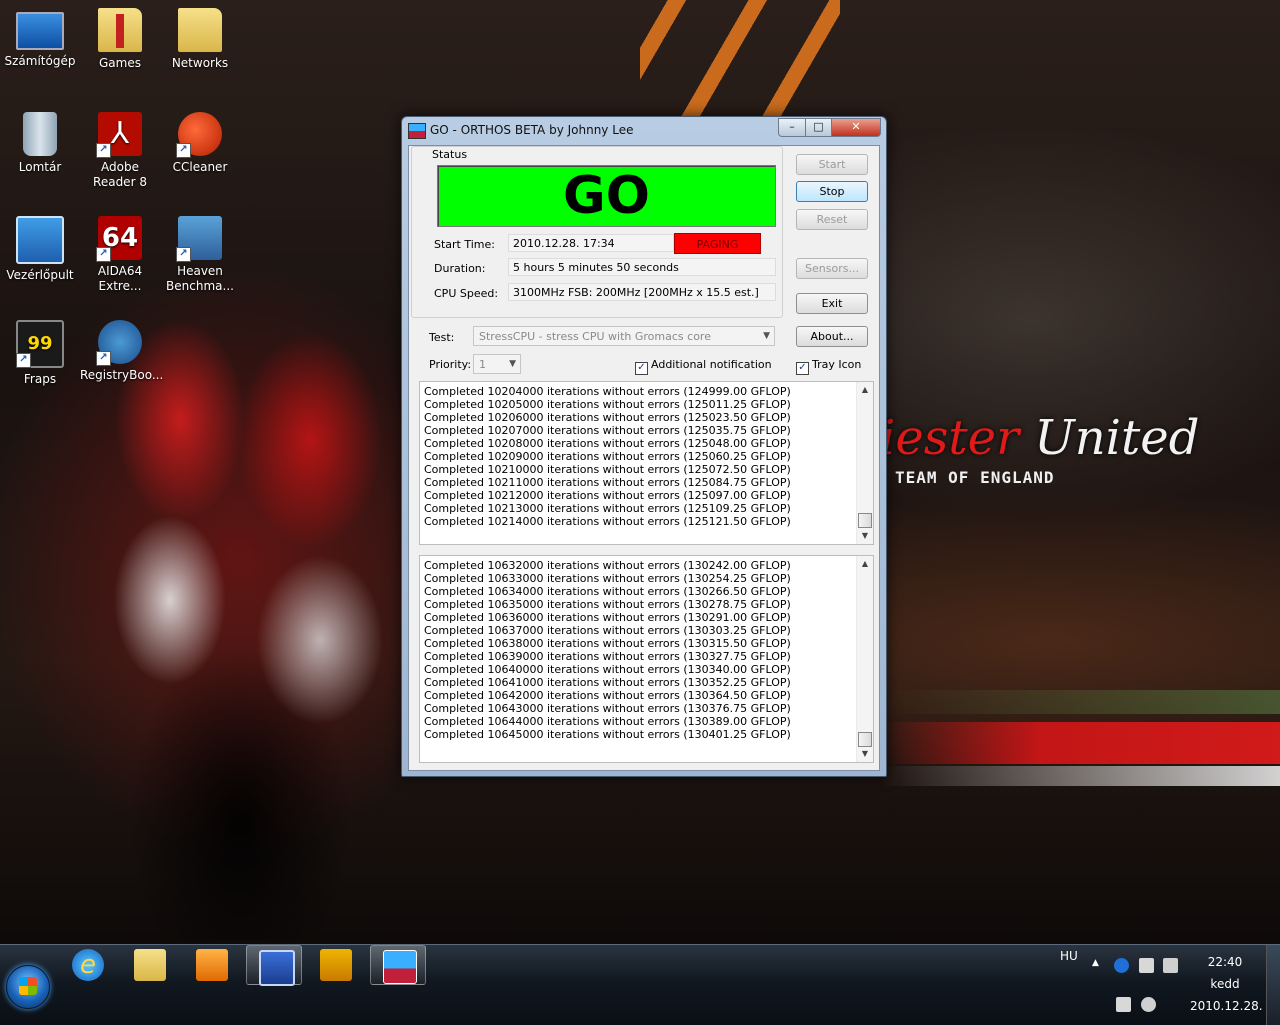  What do you see at coordinates (832, 191) in the screenshot?
I see `stop-button: Stop` at bounding box center [832, 191].